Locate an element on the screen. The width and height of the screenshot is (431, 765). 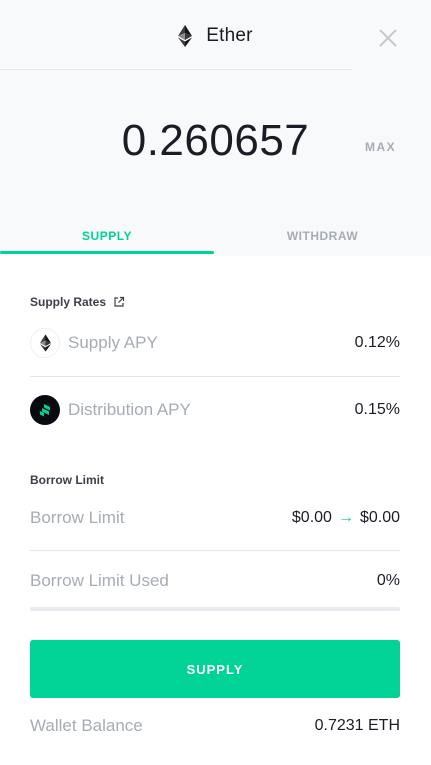
borrow-limit-progress-bar is located at coordinates (215, 609).